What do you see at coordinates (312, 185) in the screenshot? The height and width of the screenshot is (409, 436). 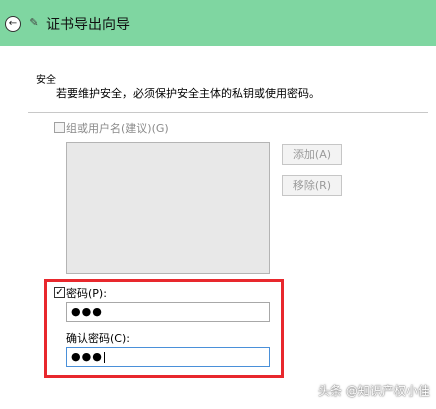 I see `remove-button: 移除(R)` at bounding box center [312, 185].